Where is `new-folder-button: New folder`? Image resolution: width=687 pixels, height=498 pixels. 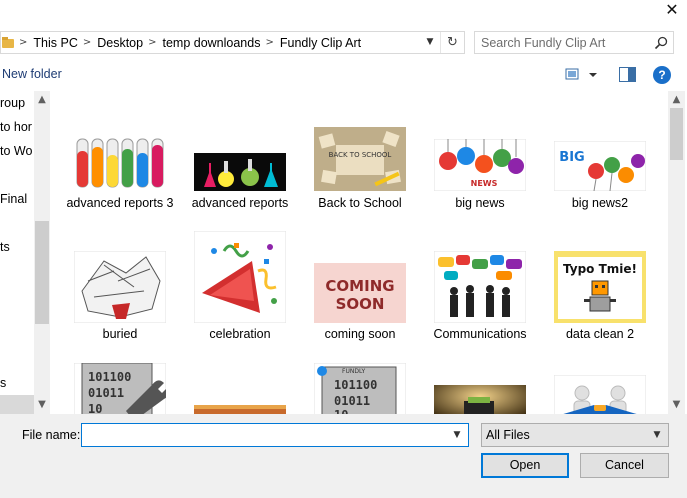
new-folder-button: New folder is located at coordinates (32, 74).